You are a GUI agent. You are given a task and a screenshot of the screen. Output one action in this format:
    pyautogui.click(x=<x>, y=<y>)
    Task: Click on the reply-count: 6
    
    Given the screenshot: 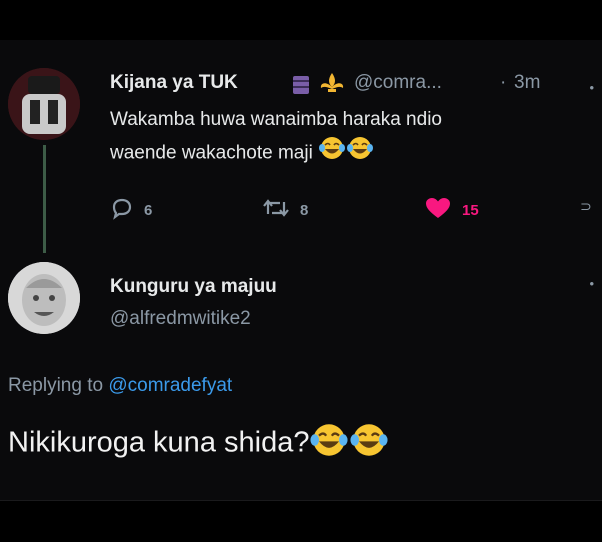 What is the action you would take?
    pyautogui.click(x=148, y=210)
    